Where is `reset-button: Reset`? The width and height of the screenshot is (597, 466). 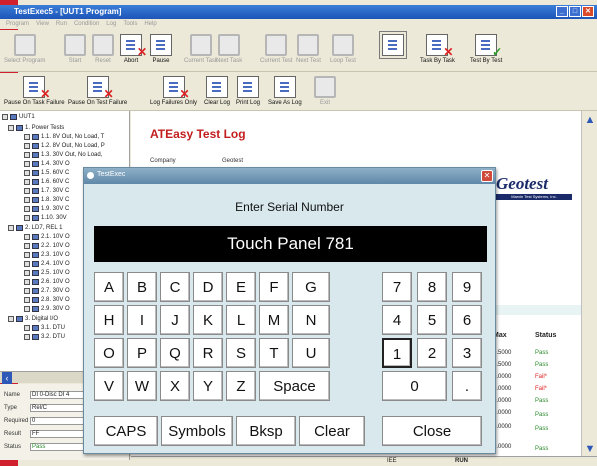 reset-button: Reset is located at coordinates (103, 49).